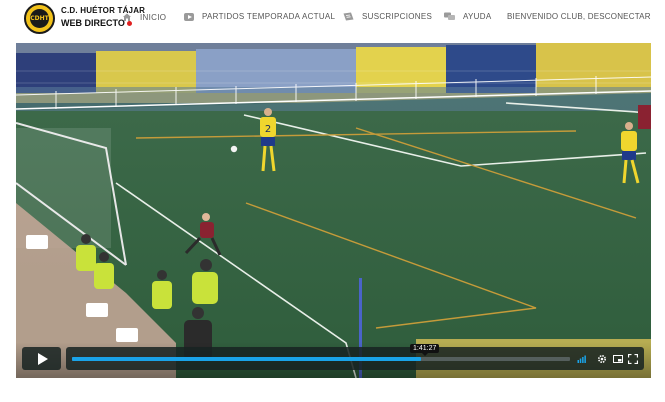 This screenshot has width=665, height=402. What do you see at coordinates (189, 16) in the screenshot?
I see `youtube-icon` at bounding box center [189, 16].